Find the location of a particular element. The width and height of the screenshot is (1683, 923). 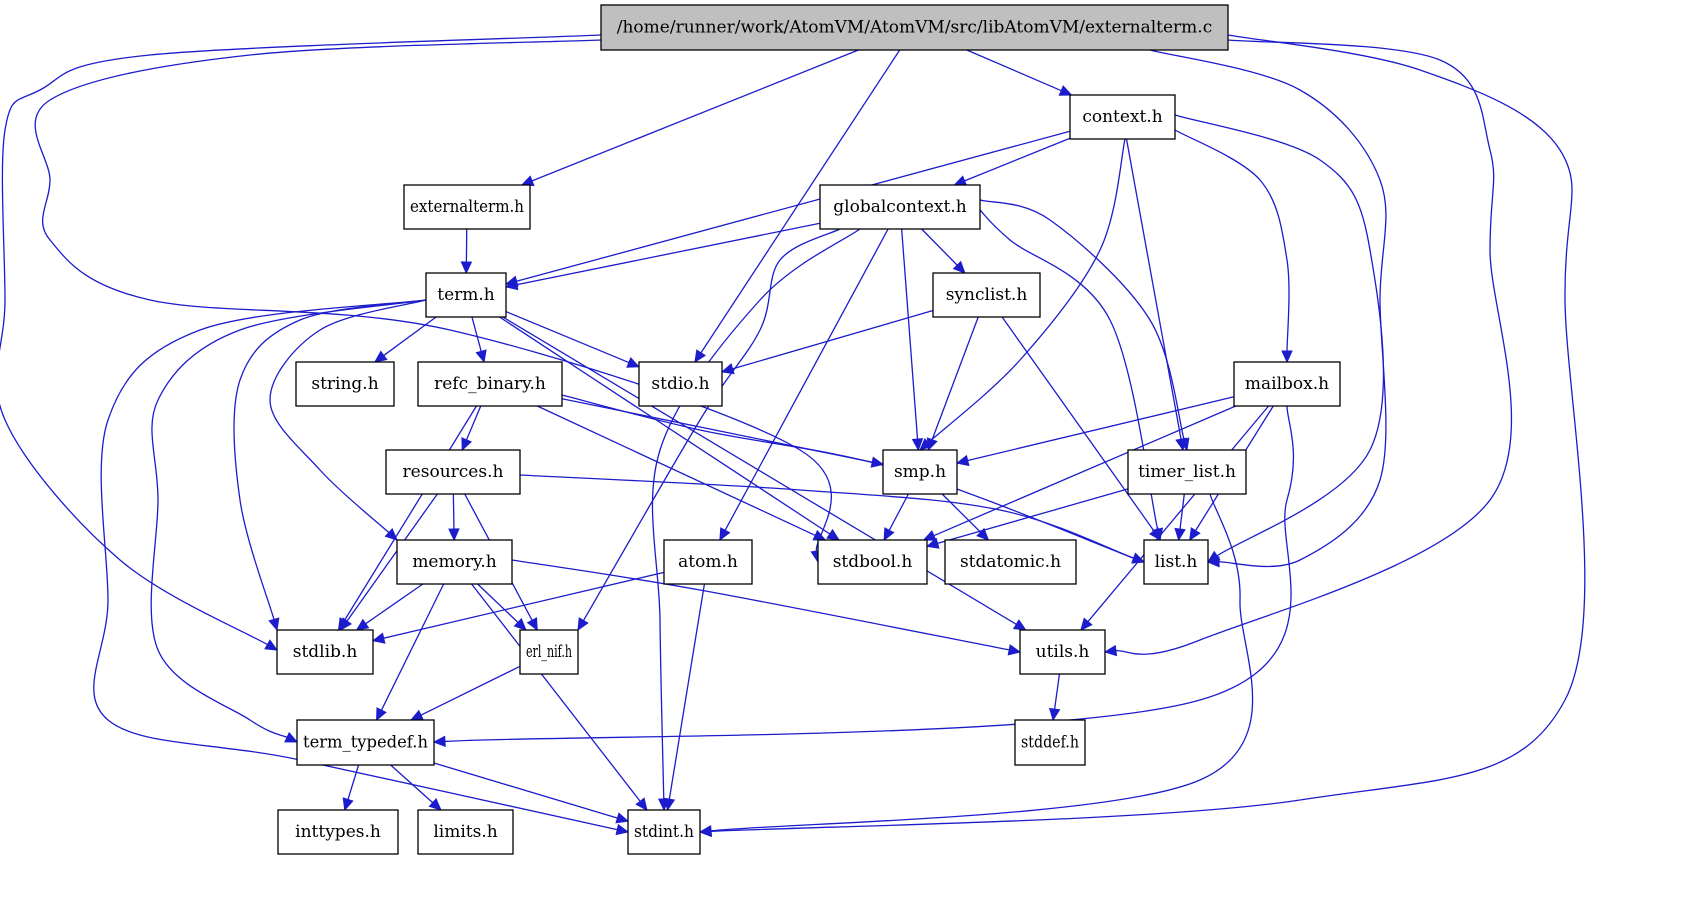

edge-globalcontext-to-synclist is located at coordinates (943, 251).